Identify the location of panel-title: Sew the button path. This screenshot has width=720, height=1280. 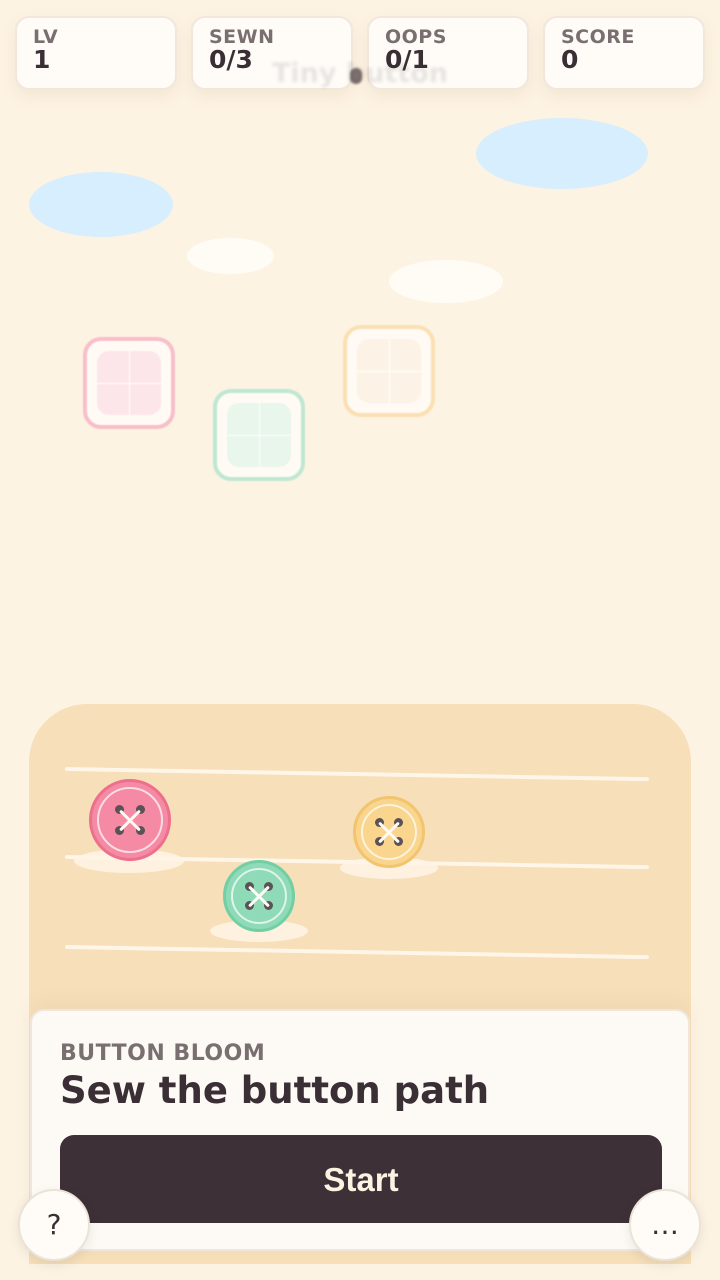
(275, 1090).